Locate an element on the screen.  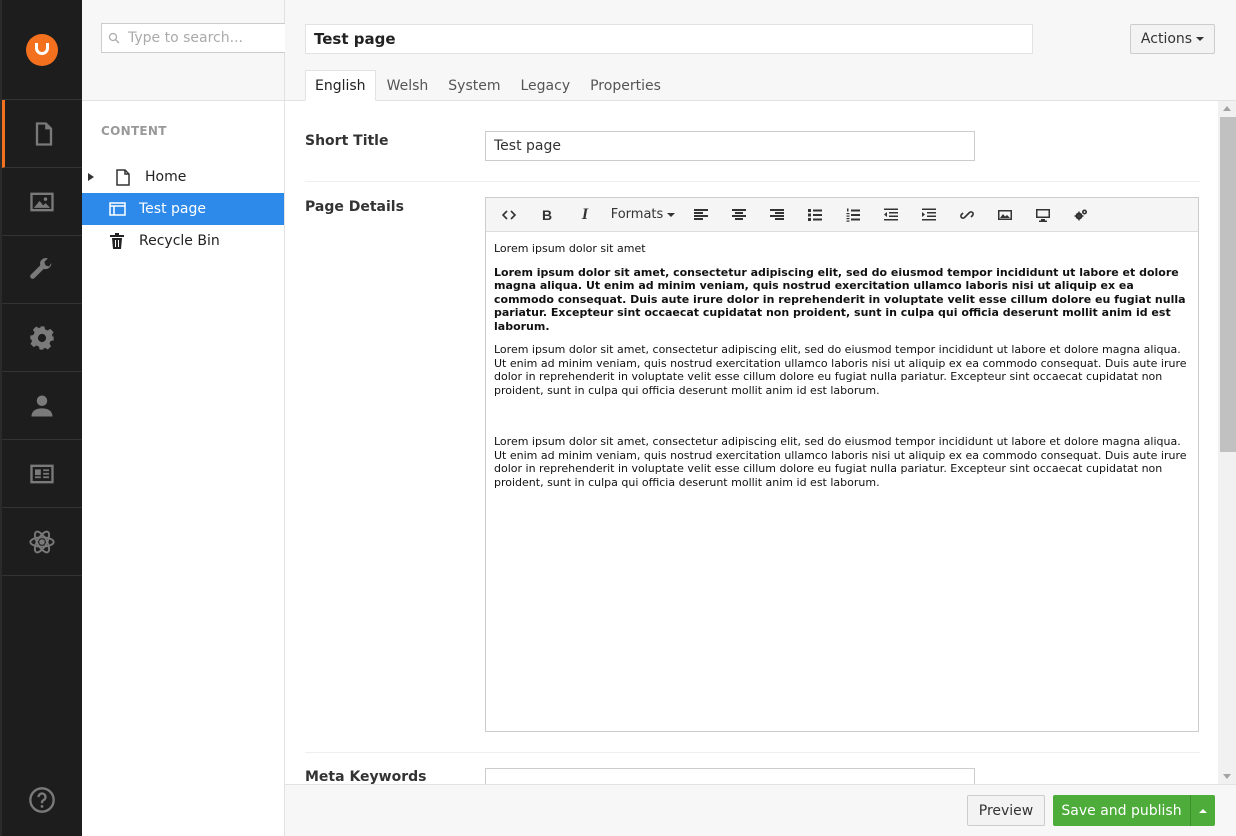
numbered-list-icon is located at coordinates (853, 215).